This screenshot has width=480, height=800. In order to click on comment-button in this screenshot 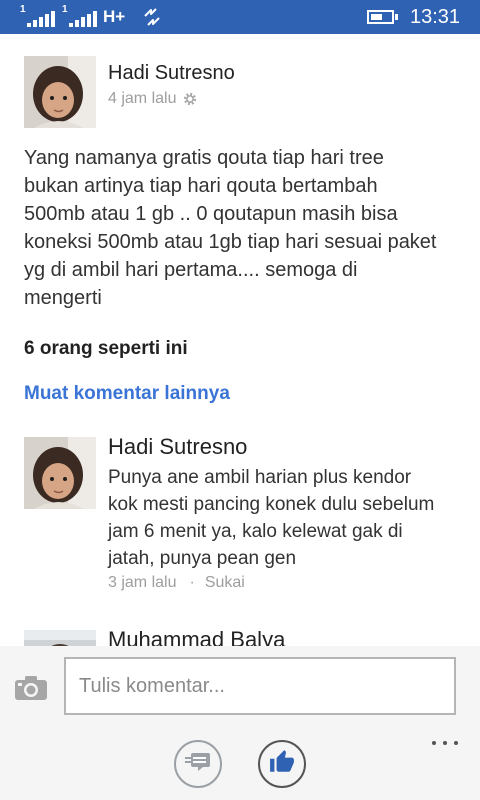, I will do `click(198, 764)`.